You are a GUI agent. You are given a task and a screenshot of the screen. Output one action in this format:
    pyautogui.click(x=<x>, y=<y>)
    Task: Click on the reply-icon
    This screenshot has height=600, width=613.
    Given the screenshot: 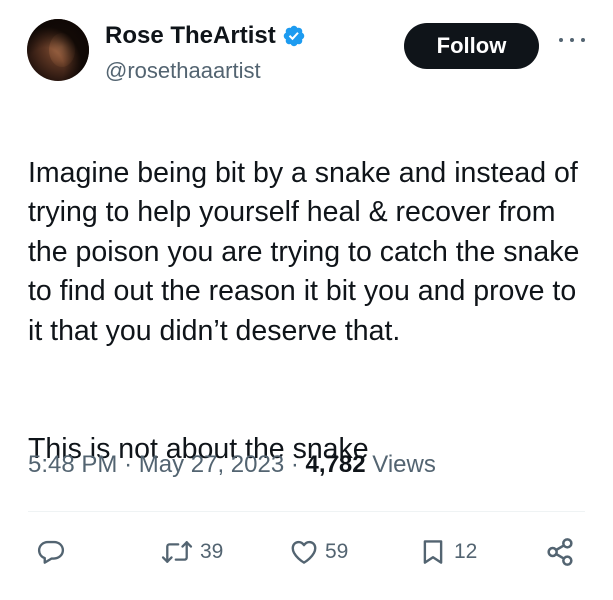 What is the action you would take?
    pyautogui.click(x=51, y=552)
    